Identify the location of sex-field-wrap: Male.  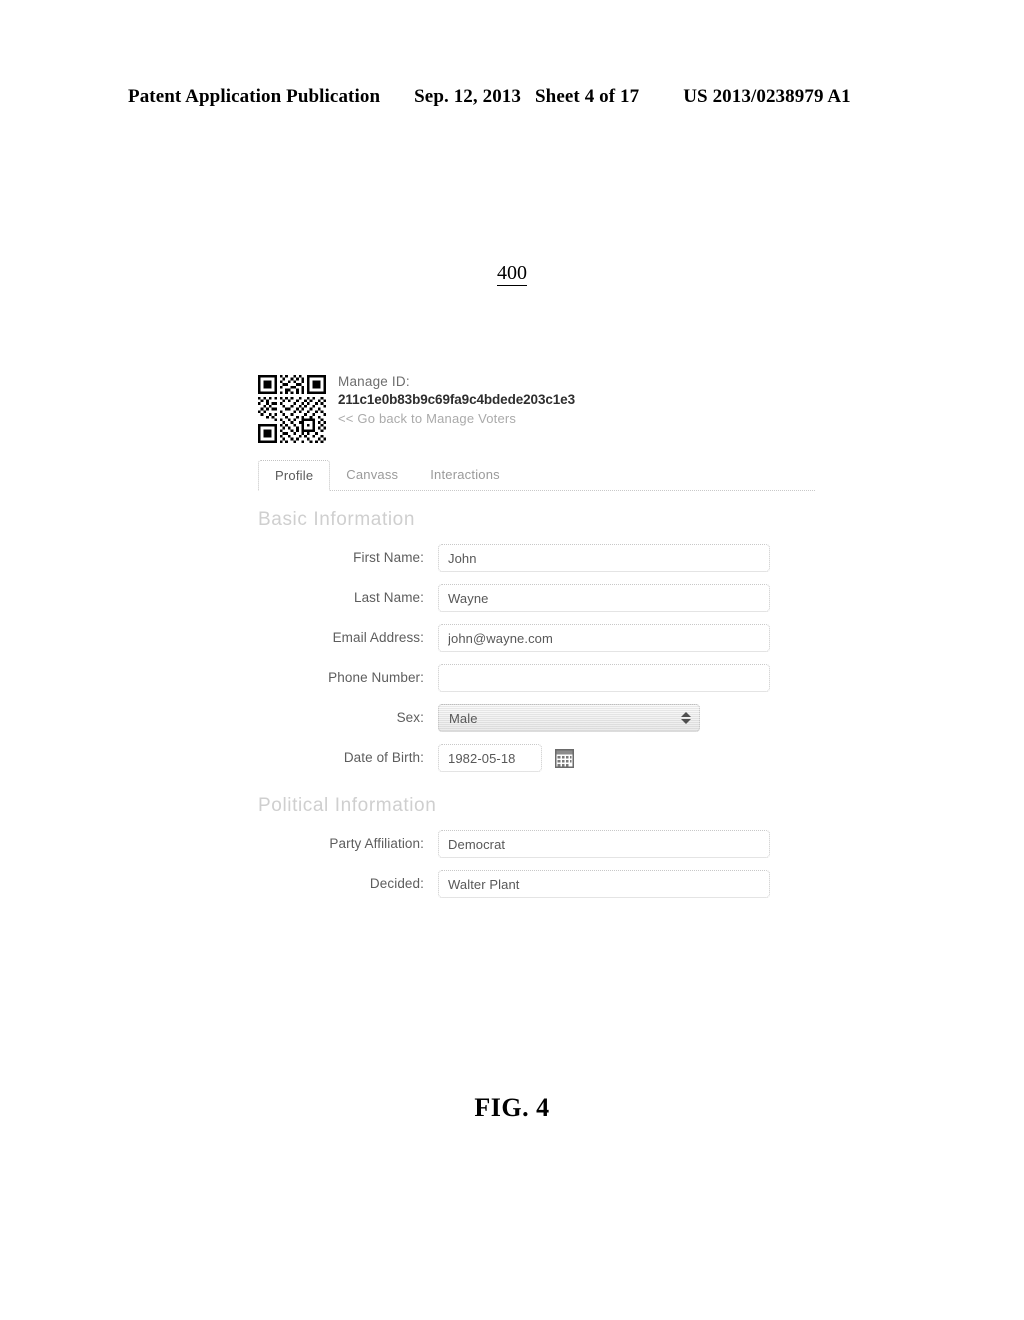
(628, 718).